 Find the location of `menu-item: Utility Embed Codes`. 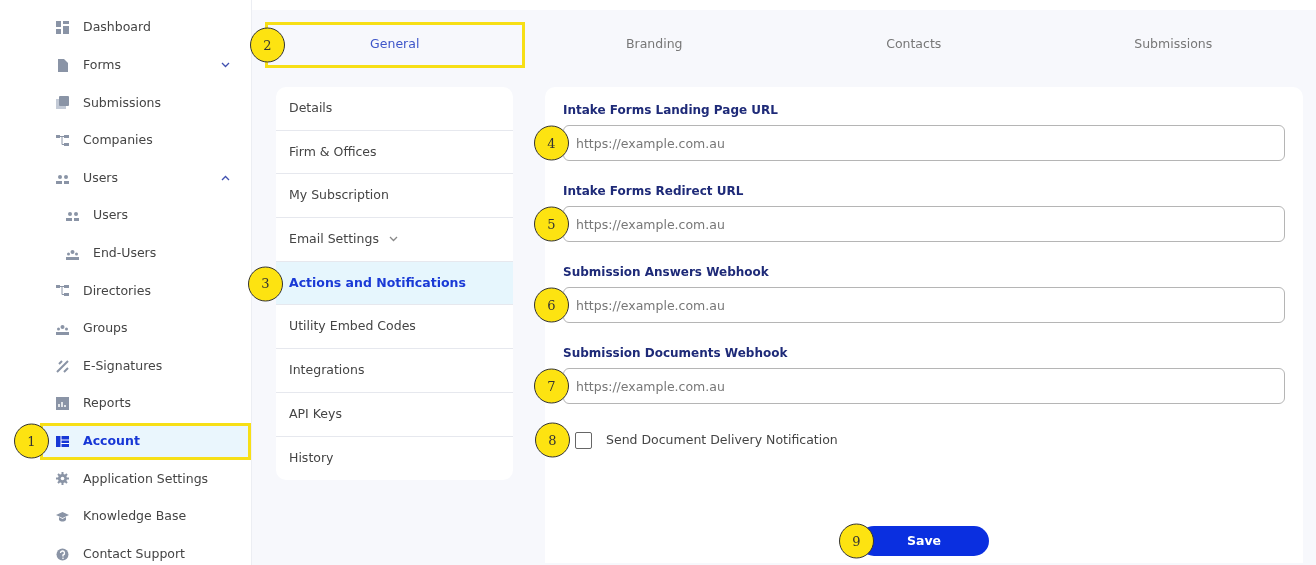

menu-item: Utility Embed Codes is located at coordinates (394, 327).